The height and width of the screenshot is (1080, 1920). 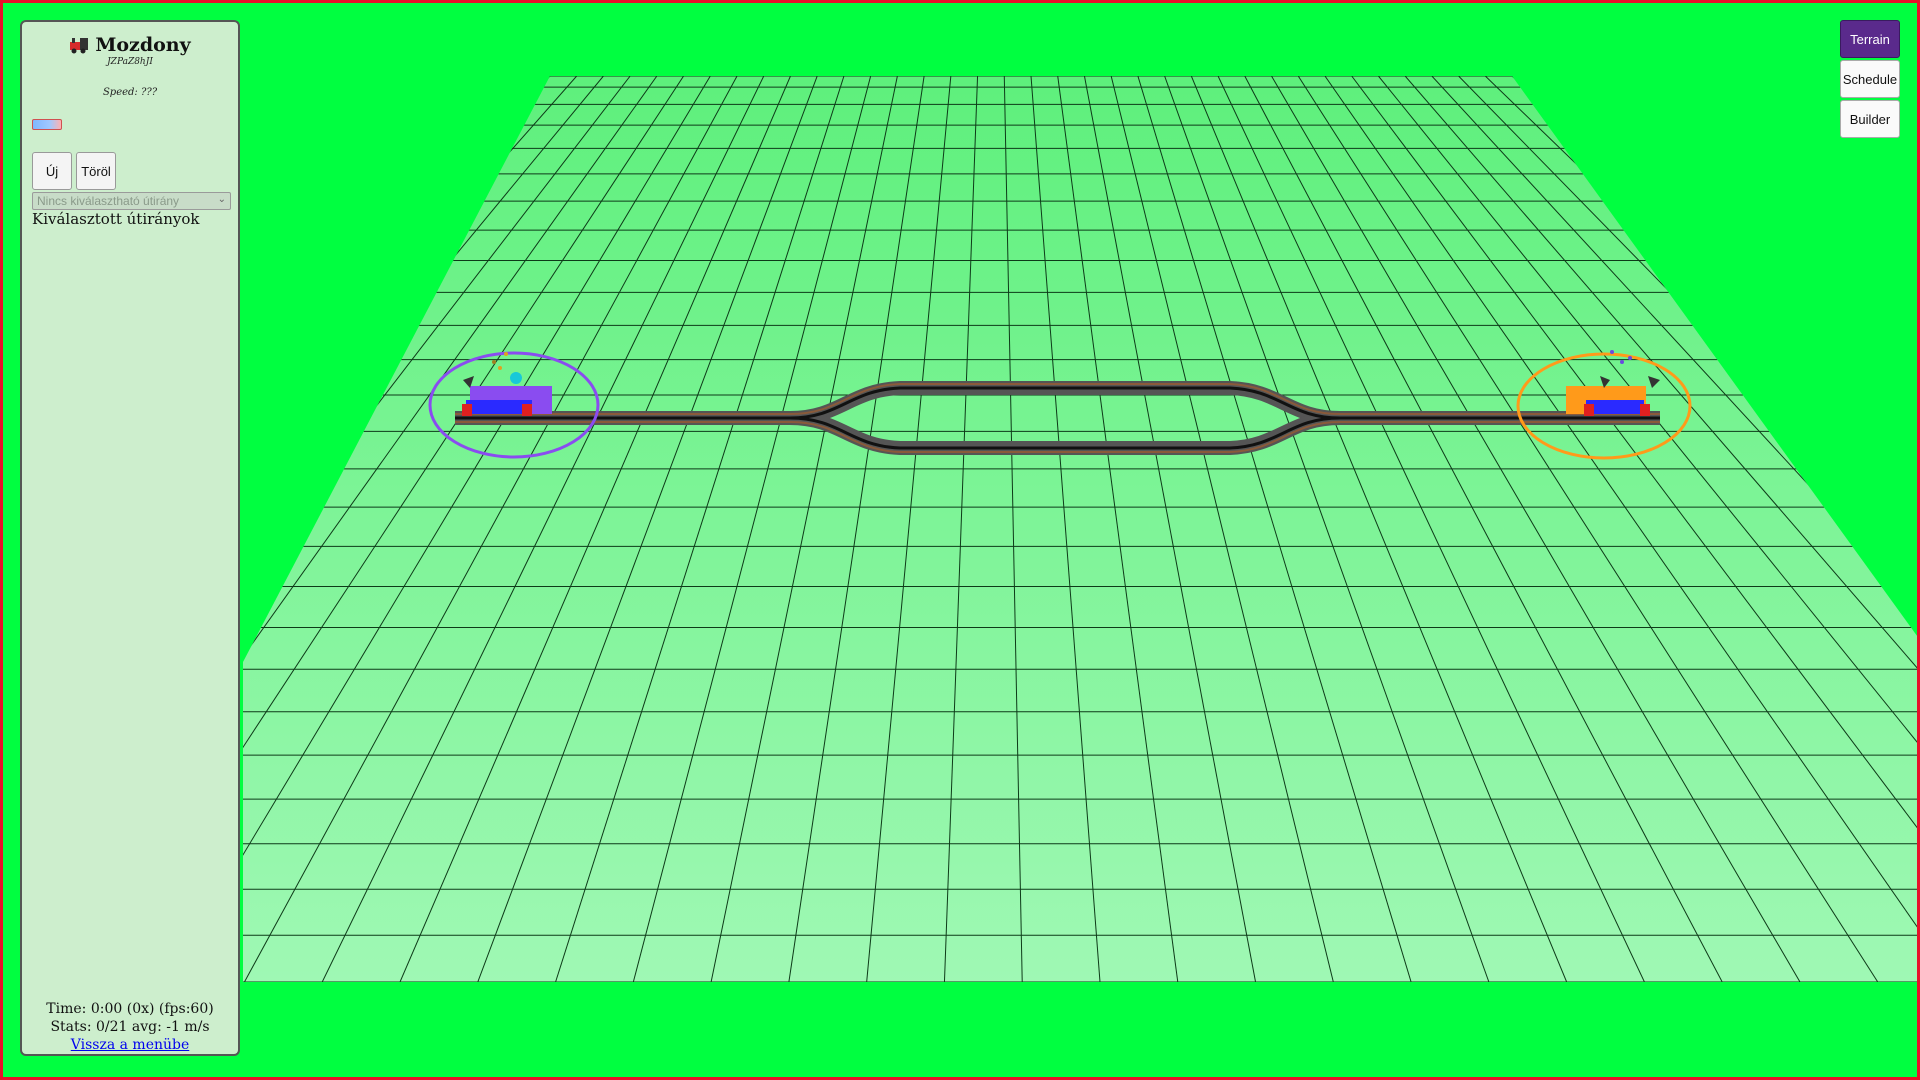 I want to click on route-select: Nincs kiválasztható útirány ⌄, so click(x=131, y=201).